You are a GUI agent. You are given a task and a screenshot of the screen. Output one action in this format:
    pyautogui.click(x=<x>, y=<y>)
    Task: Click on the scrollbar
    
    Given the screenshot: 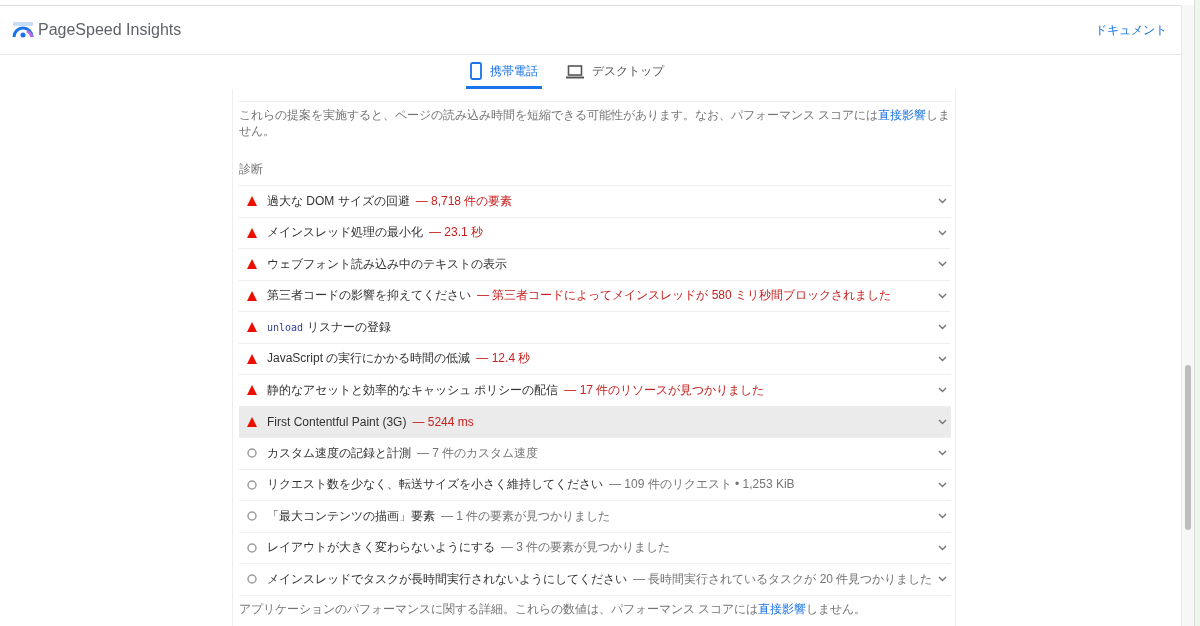 What is the action you would take?
    pyautogui.click(x=1187, y=315)
    